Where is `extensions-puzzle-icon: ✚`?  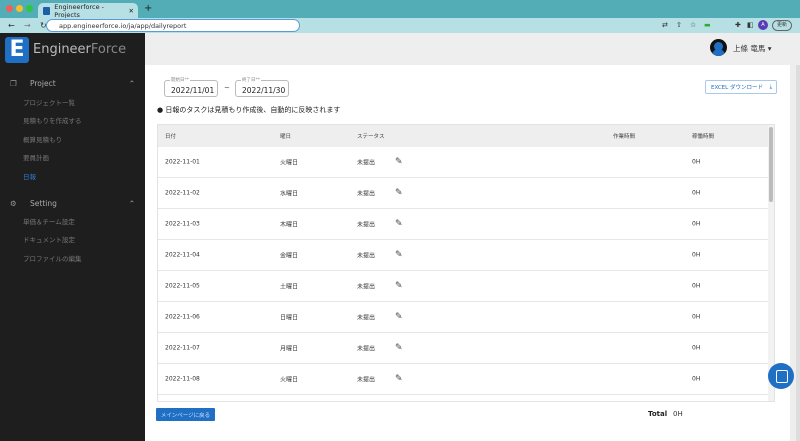 extensions-puzzle-icon: ✚ is located at coordinates (738, 25).